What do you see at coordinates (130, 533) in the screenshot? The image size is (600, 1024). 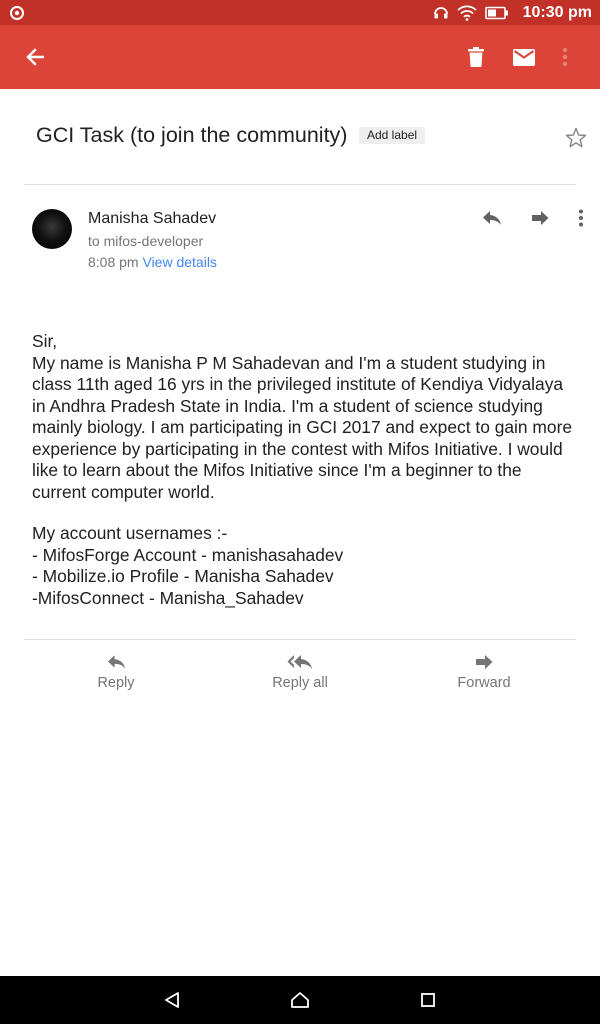 I see `accounts-heading: My account usernames :-` at bounding box center [130, 533].